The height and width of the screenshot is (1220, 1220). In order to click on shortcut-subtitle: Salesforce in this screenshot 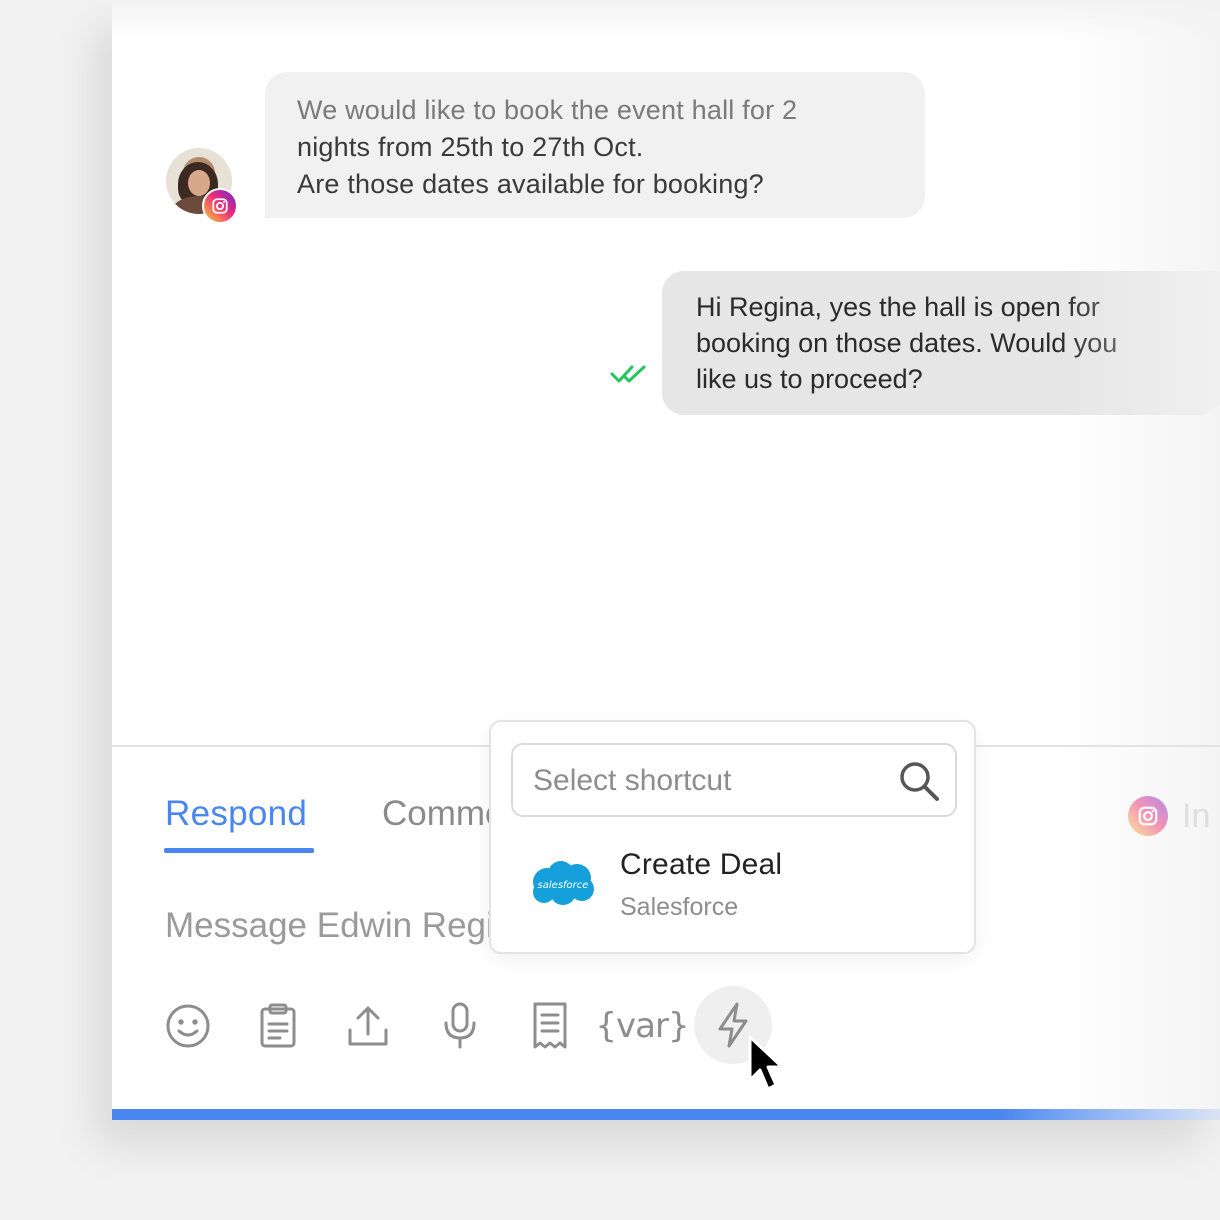, I will do `click(679, 907)`.